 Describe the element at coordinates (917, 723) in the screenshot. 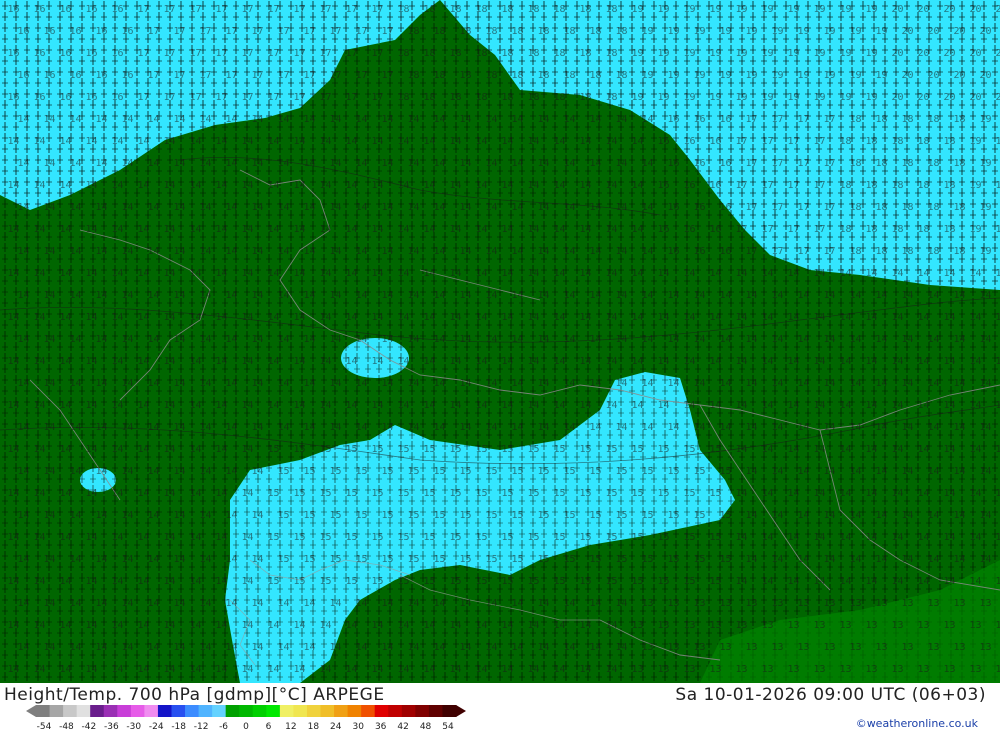

I see `credit-link: ©weatheronline.co.uk` at that location.